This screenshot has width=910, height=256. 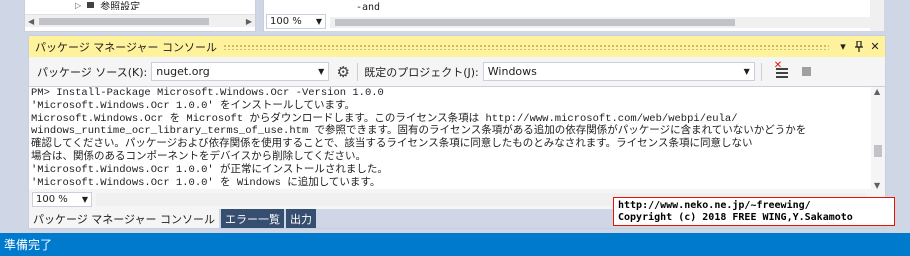 I want to click on tree-item-references: ▷ 参照設定, so click(x=108, y=5).